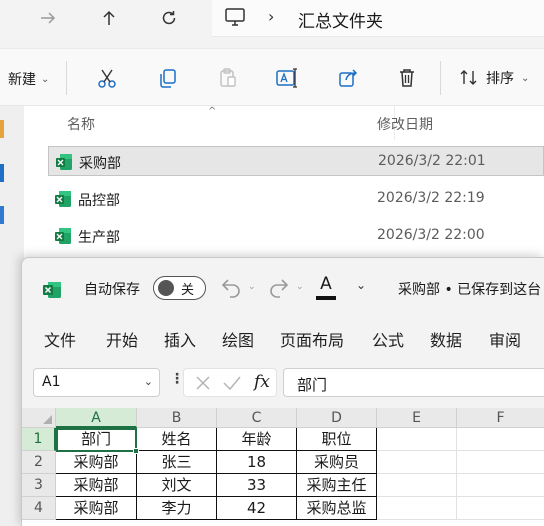 The width and height of the screenshot is (544, 526). I want to click on sort-button: 排序 ⌄, so click(494, 78).